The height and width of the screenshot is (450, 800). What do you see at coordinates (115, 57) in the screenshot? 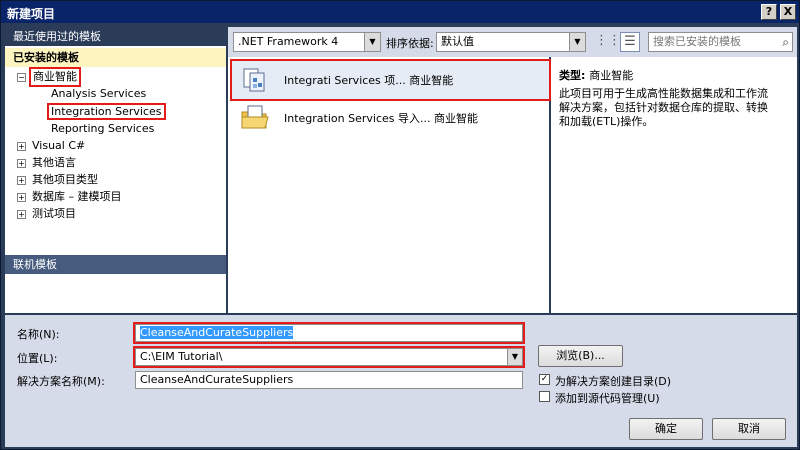
I see `installed-templates-header: 已安装的模板` at bounding box center [115, 57].